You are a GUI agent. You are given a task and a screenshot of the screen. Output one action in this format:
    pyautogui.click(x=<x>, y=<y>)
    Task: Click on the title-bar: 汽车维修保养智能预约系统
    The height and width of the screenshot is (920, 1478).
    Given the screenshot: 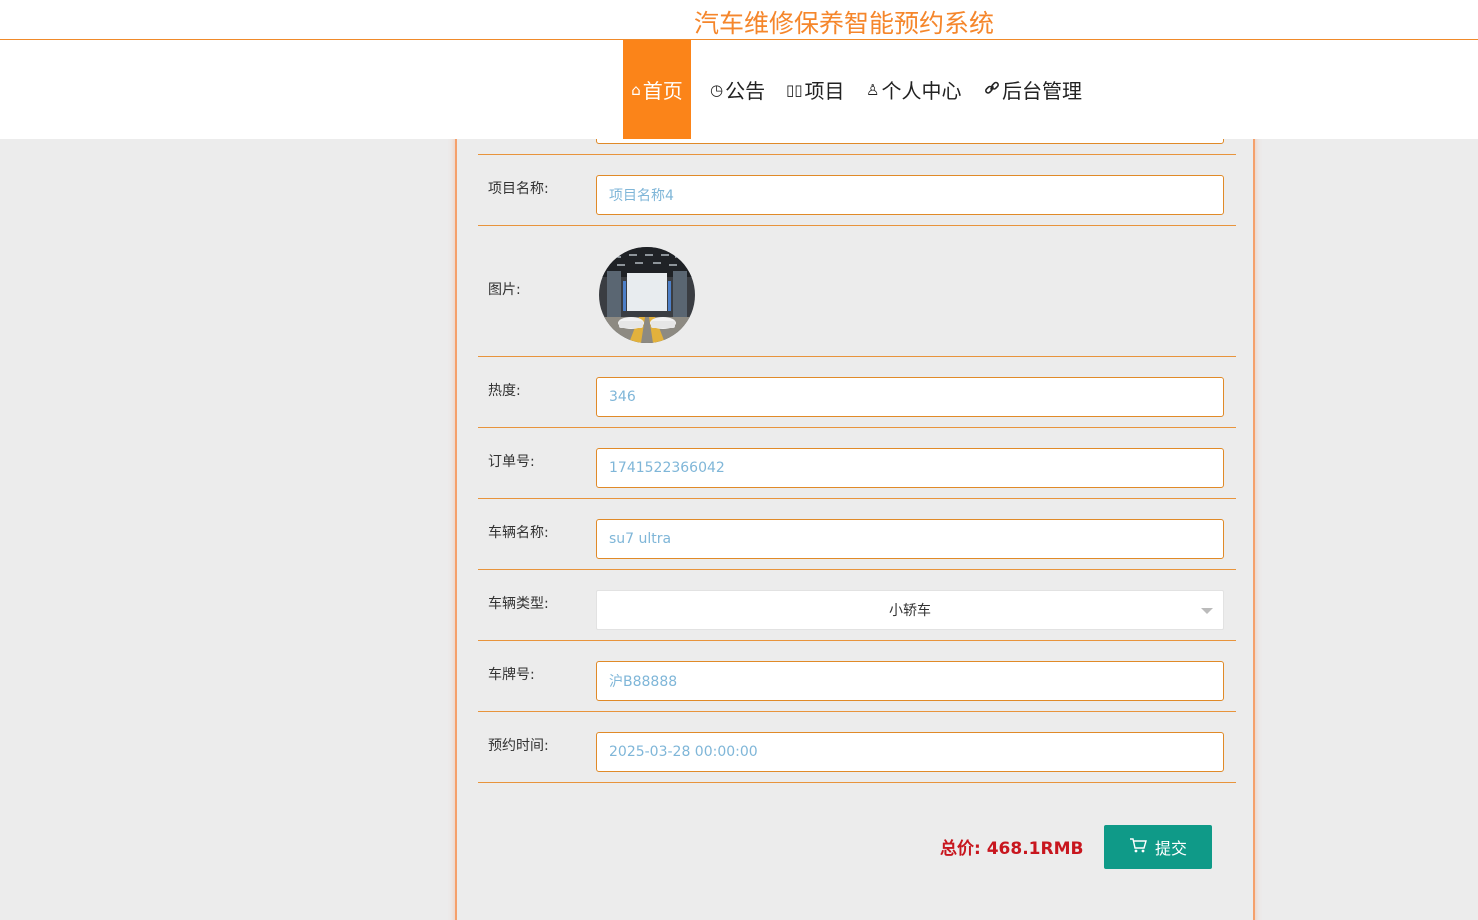 What is the action you would take?
    pyautogui.click(x=739, y=20)
    